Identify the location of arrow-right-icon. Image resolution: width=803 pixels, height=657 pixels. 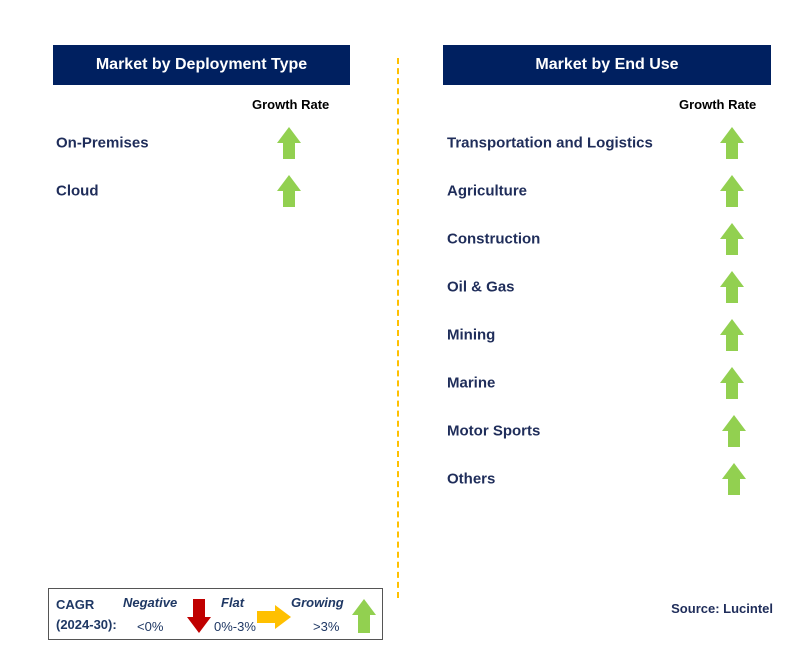
(274, 617).